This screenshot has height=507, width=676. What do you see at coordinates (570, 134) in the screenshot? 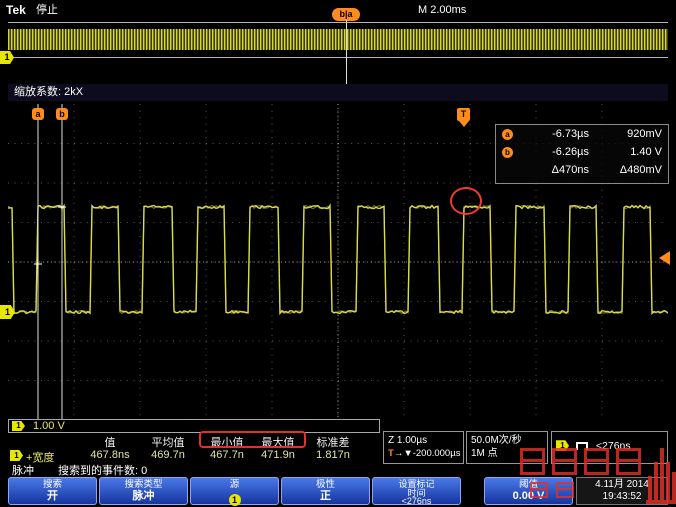
I see `cursor-a-time: -6.73µs` at bounding box center [570, 134].